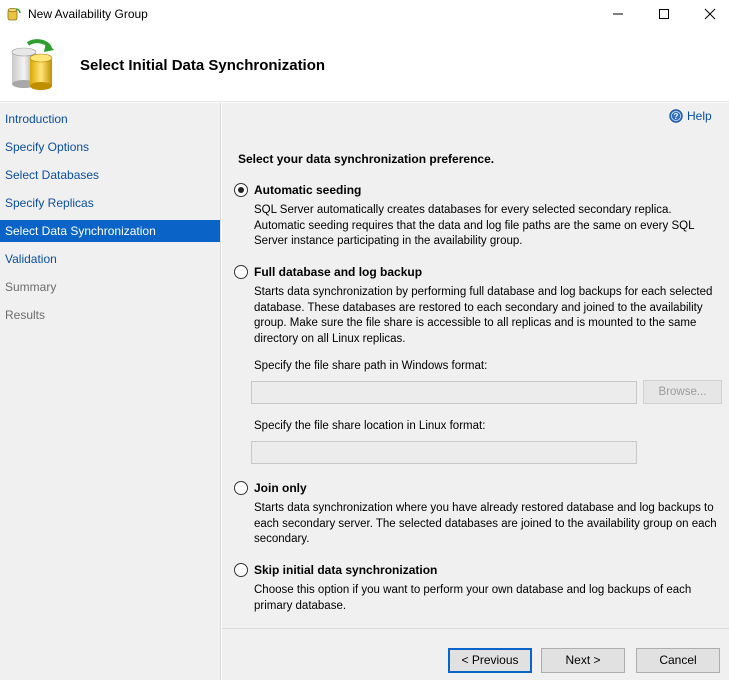  I want to click on page-title: Select Initial Data Synchronization, so click(203, 65).